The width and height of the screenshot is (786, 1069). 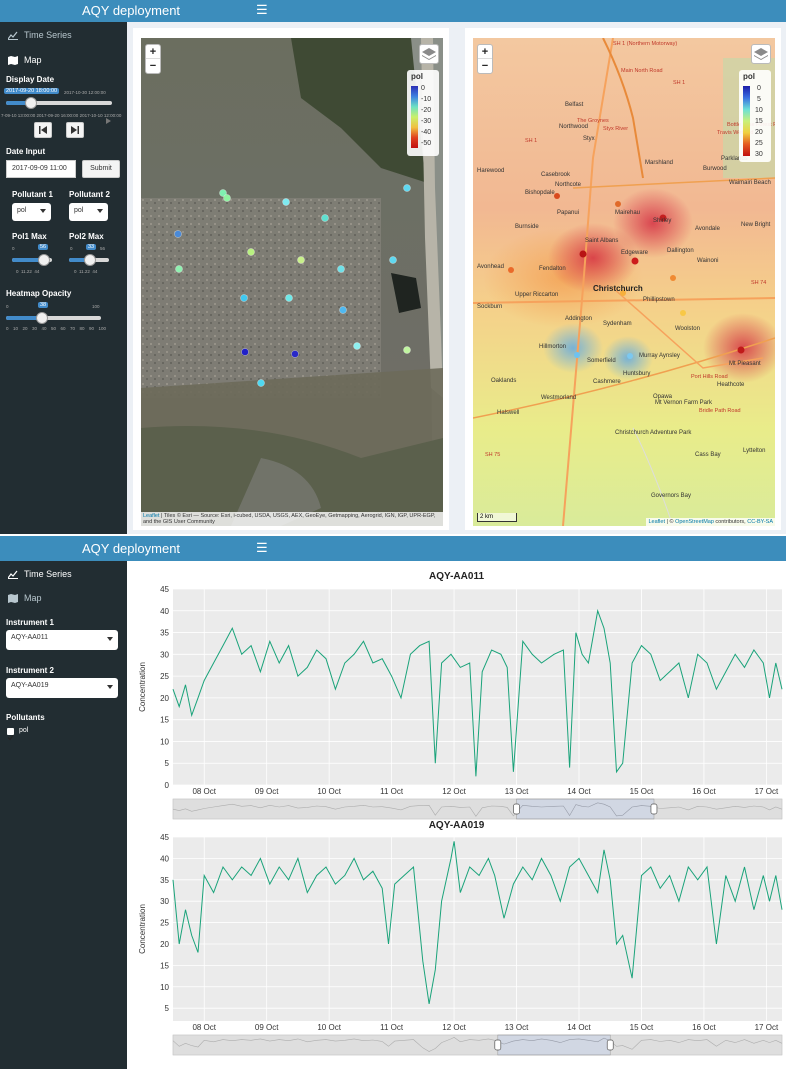 I want to click on instrument1-select: AQY-AA011, so click(x=62, y=640).